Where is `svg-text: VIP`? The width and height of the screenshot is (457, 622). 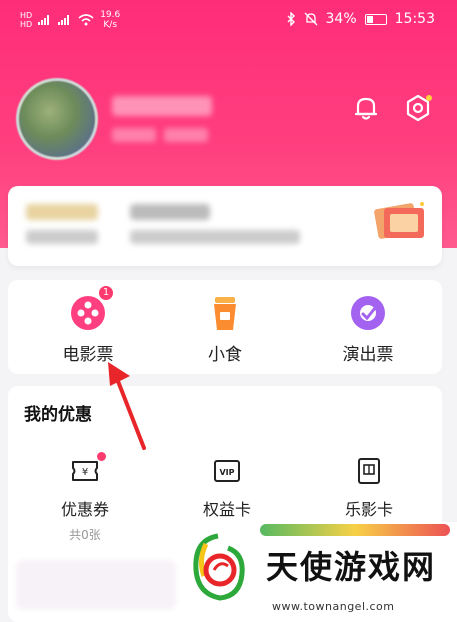 svg-text: VIP is located at coordinates (226, 472).